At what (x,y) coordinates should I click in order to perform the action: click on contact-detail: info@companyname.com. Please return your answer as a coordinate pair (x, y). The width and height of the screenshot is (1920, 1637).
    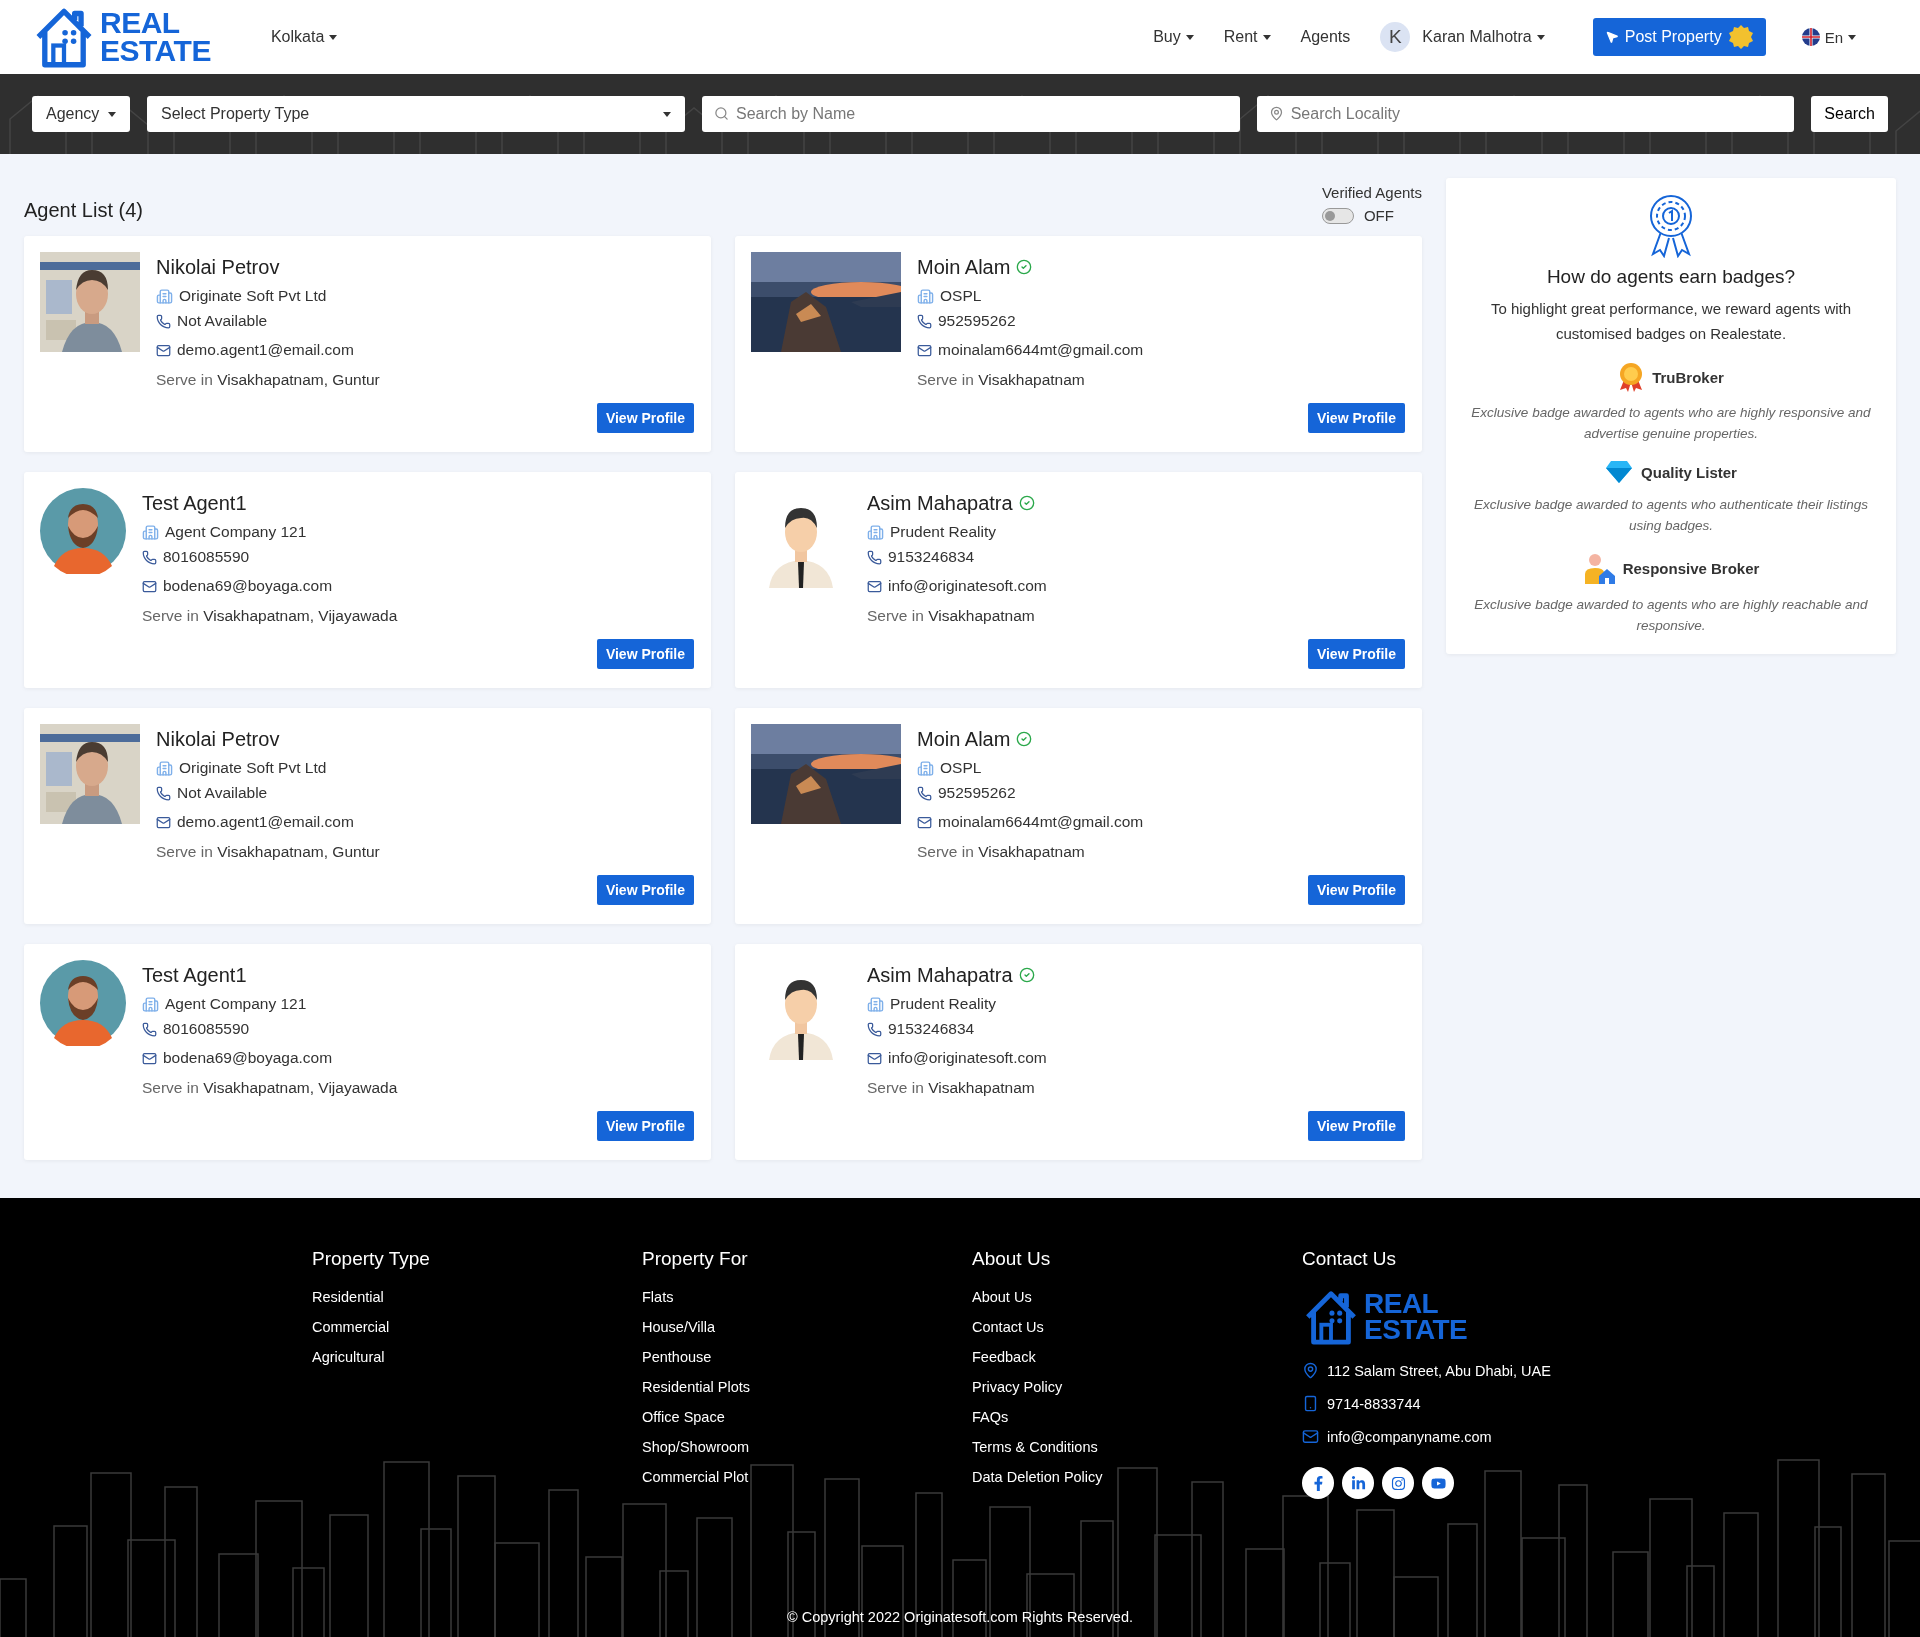
    Looking at the image, I should click on (1409, 1436).